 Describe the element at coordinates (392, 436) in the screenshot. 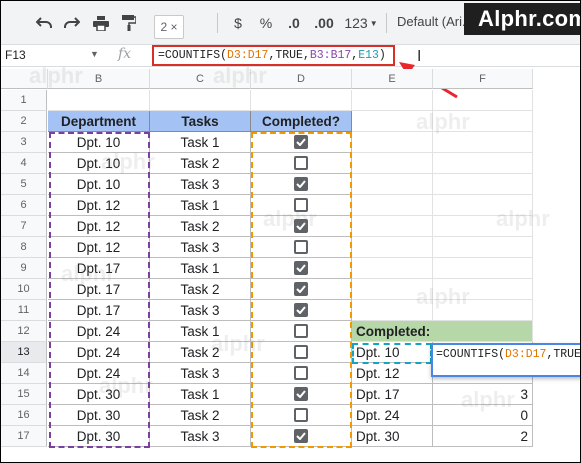

I see `summary-department-cell: Dpt. 30` at that location.